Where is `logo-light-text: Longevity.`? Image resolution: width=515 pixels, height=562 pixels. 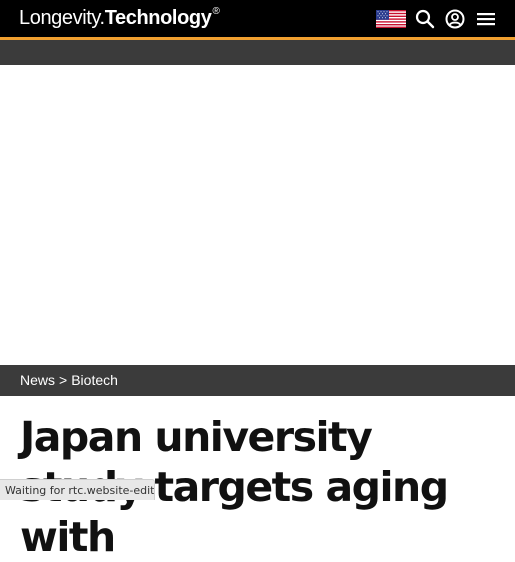 logo-light-text: Longevity. is located at coordinates (62, 18).